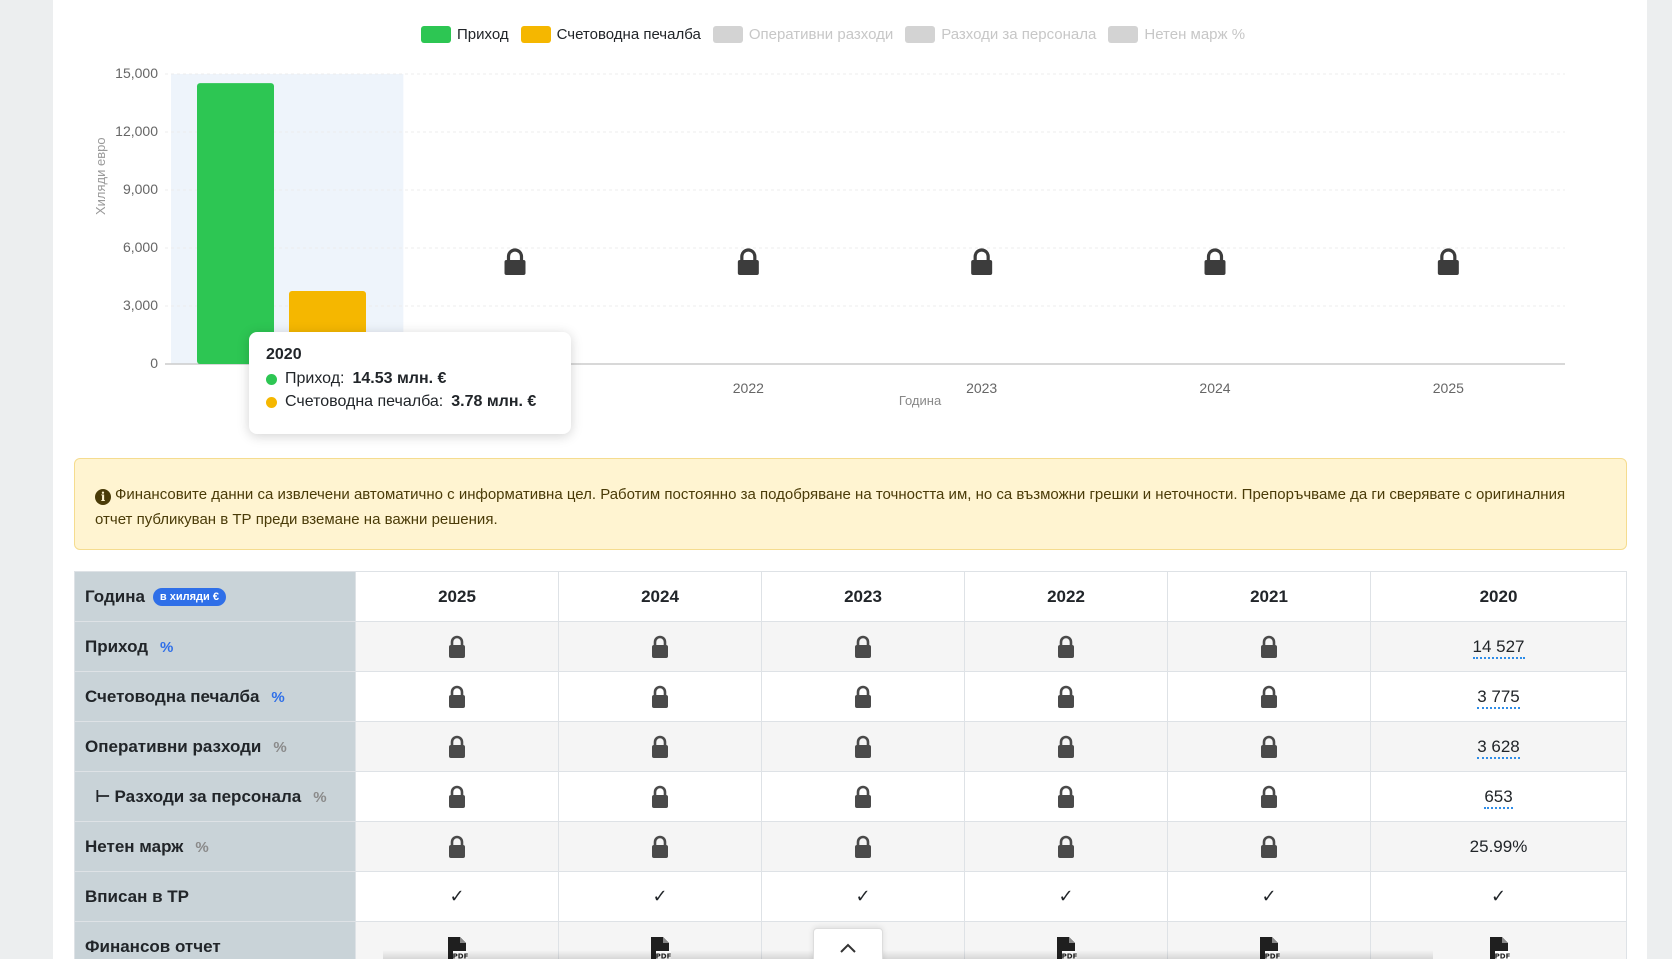 This screenshot has width=1672, height=959. Describe the element at coordinates (235, 224) in the screenshot. I see `bar-Приход` at that location.